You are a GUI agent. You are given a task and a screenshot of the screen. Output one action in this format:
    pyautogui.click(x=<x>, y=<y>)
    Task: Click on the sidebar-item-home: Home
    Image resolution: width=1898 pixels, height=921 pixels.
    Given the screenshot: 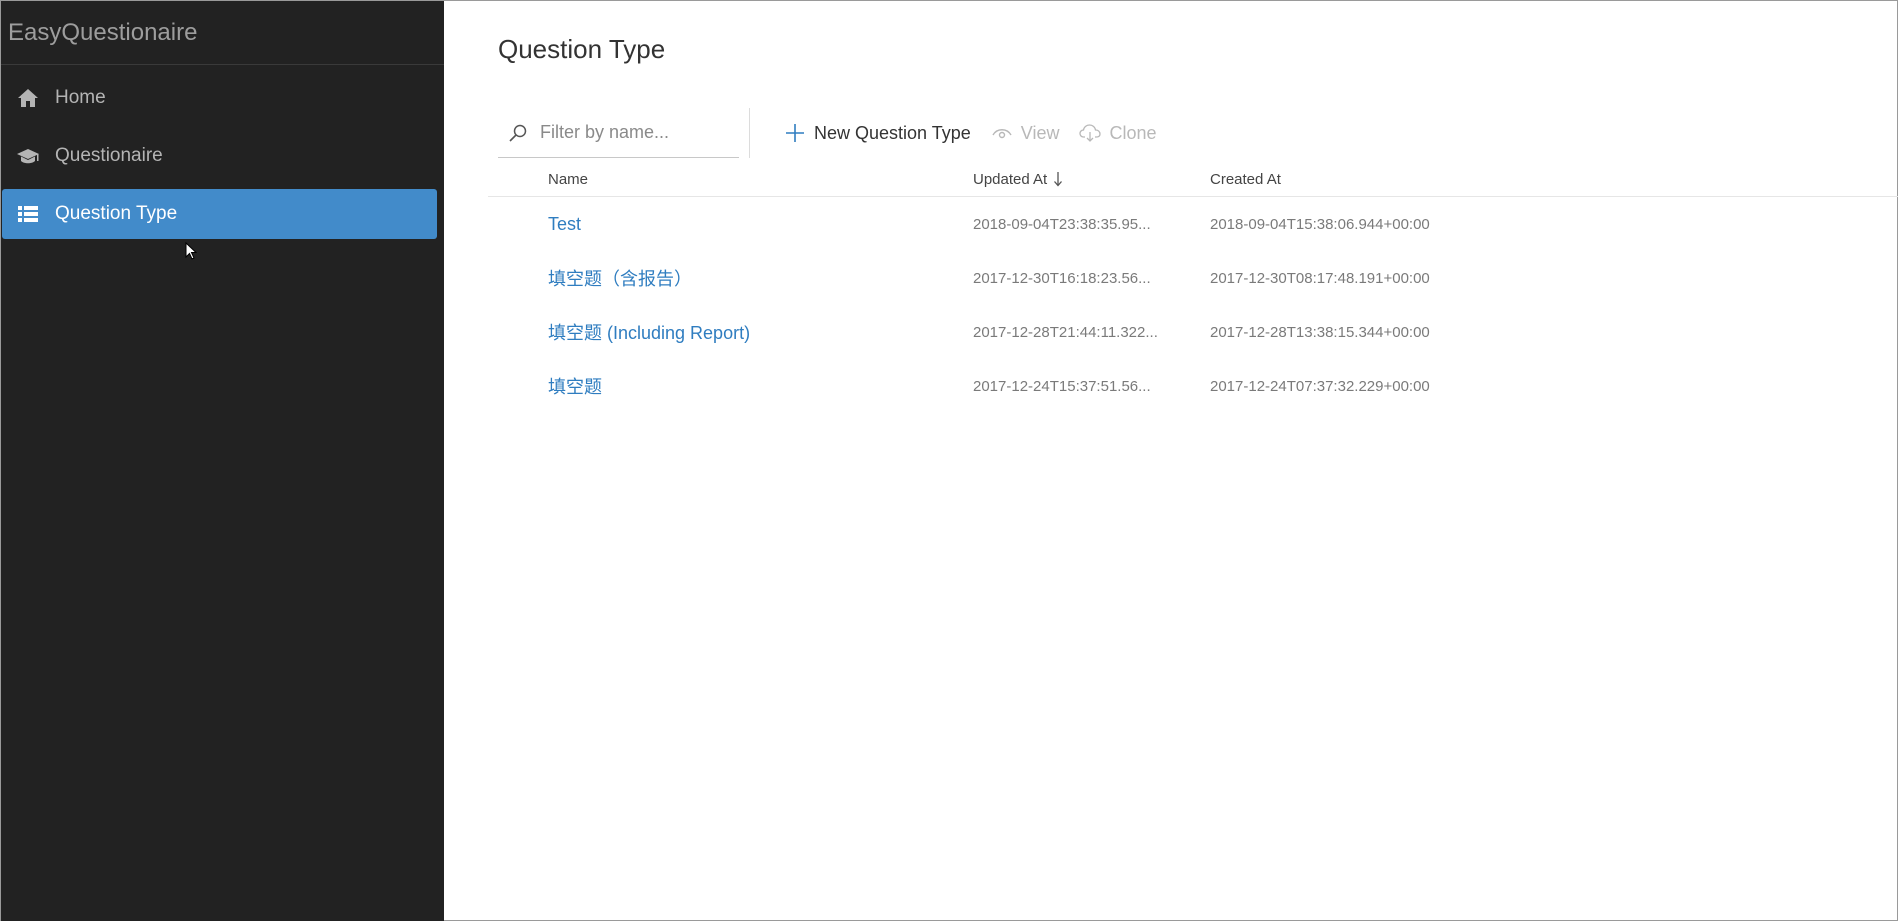 What is the action you would take?
    pyautogui.click(x=219, y=98)
    